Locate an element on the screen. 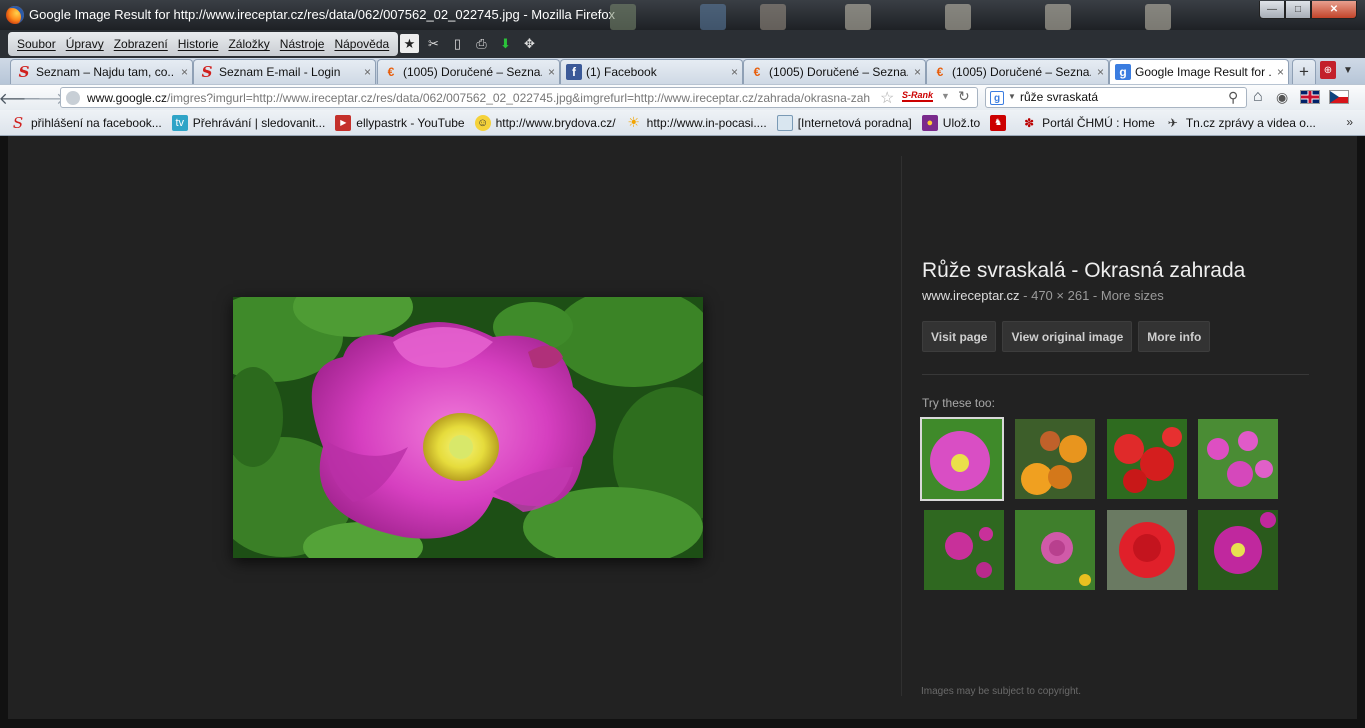 The height and width of the screenshot is (728, 1365). site-identity-icon is located at coordinates (73, 98).